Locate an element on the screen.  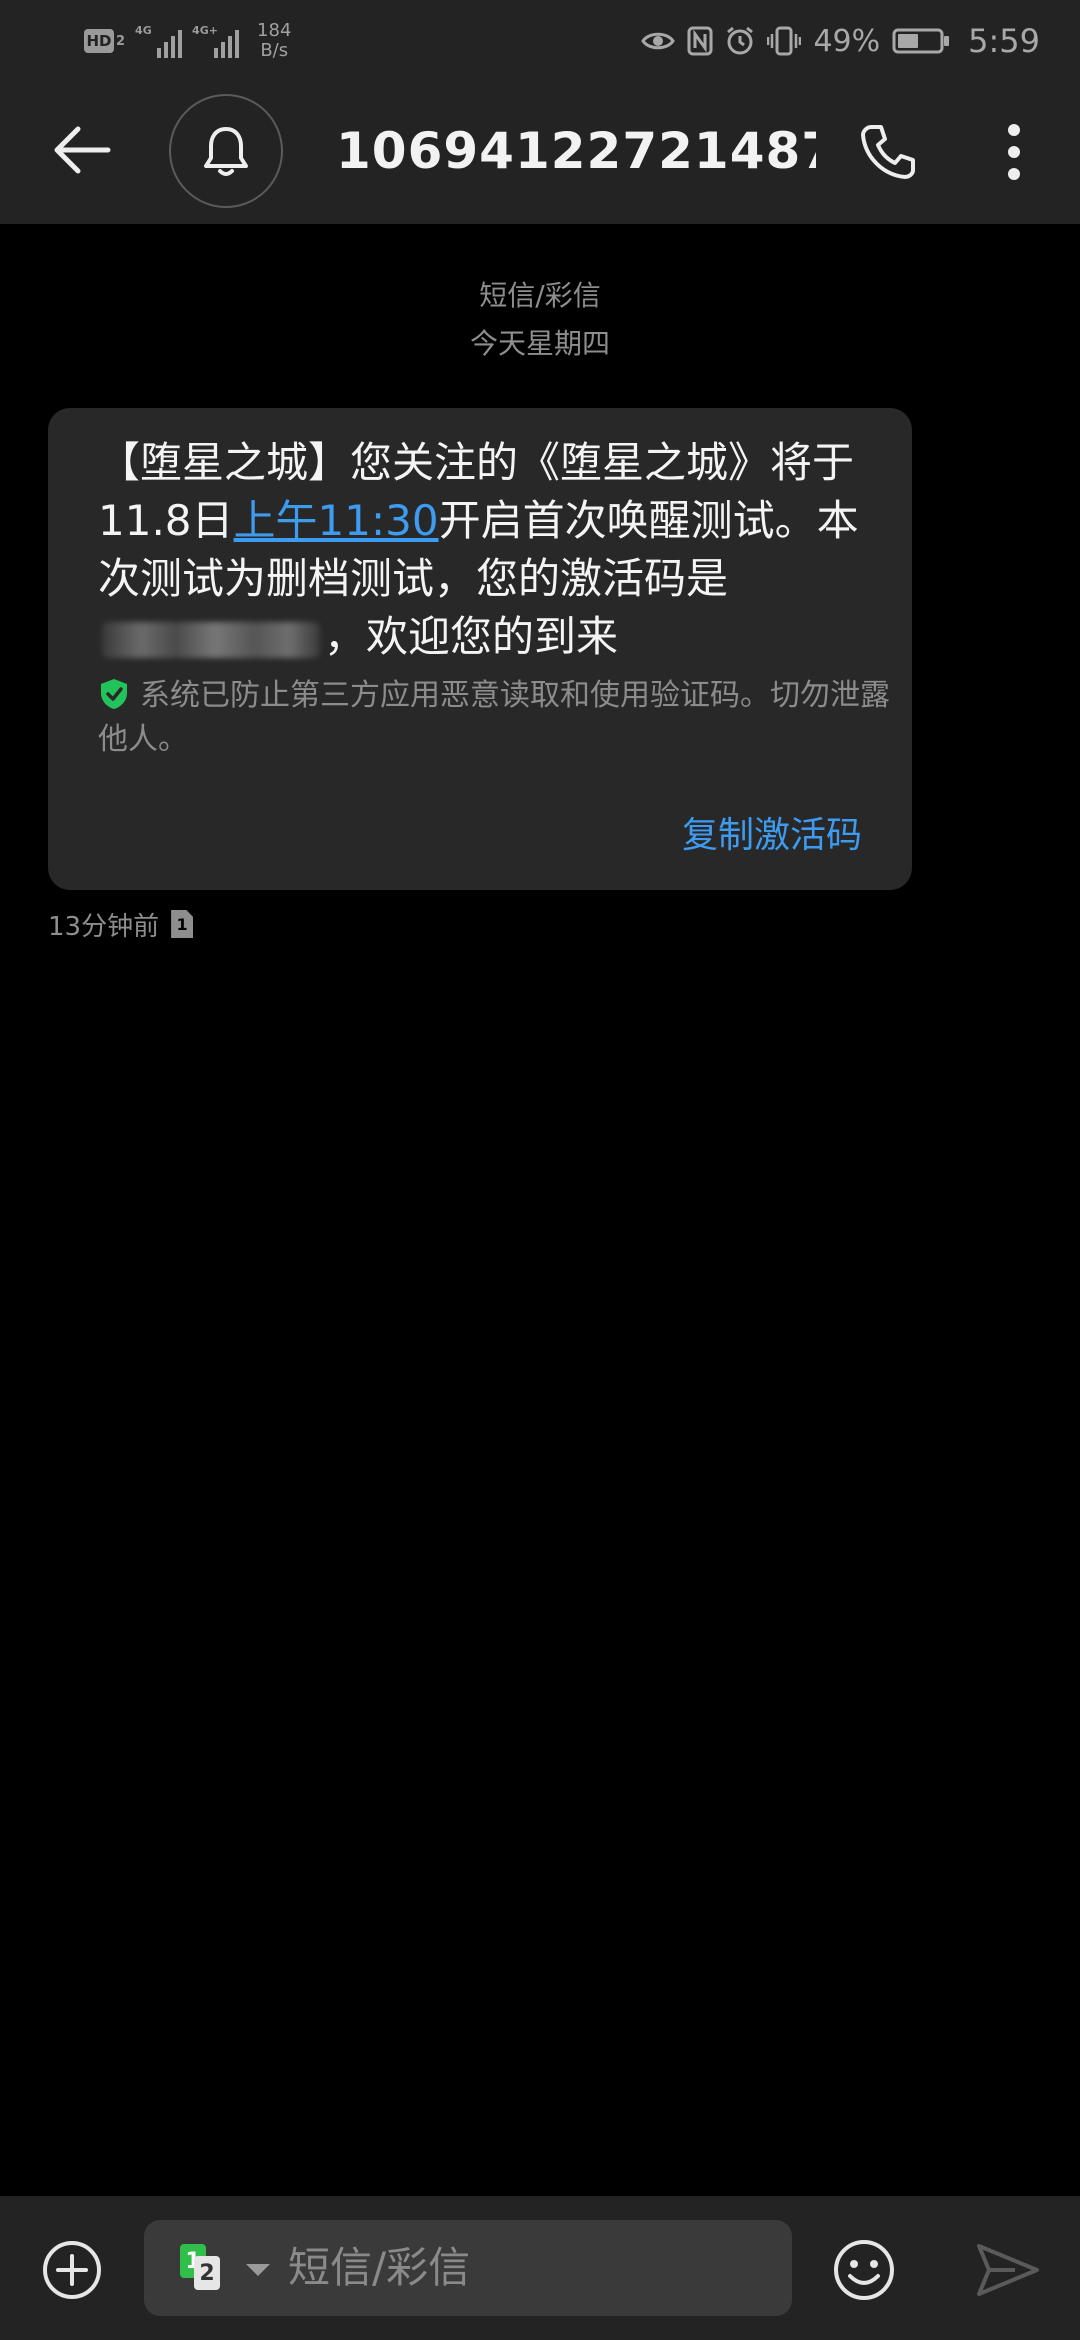
emoji-button is located at coordinates (864, 2270).